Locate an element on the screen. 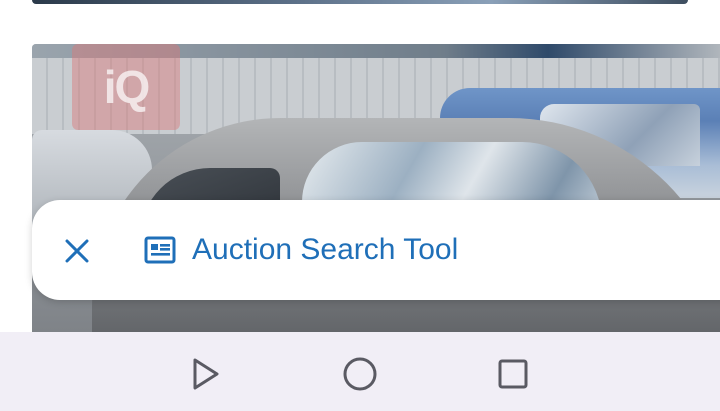  auction-search-tool-link: Auction Search Tool is located at coordinates (301, 250).